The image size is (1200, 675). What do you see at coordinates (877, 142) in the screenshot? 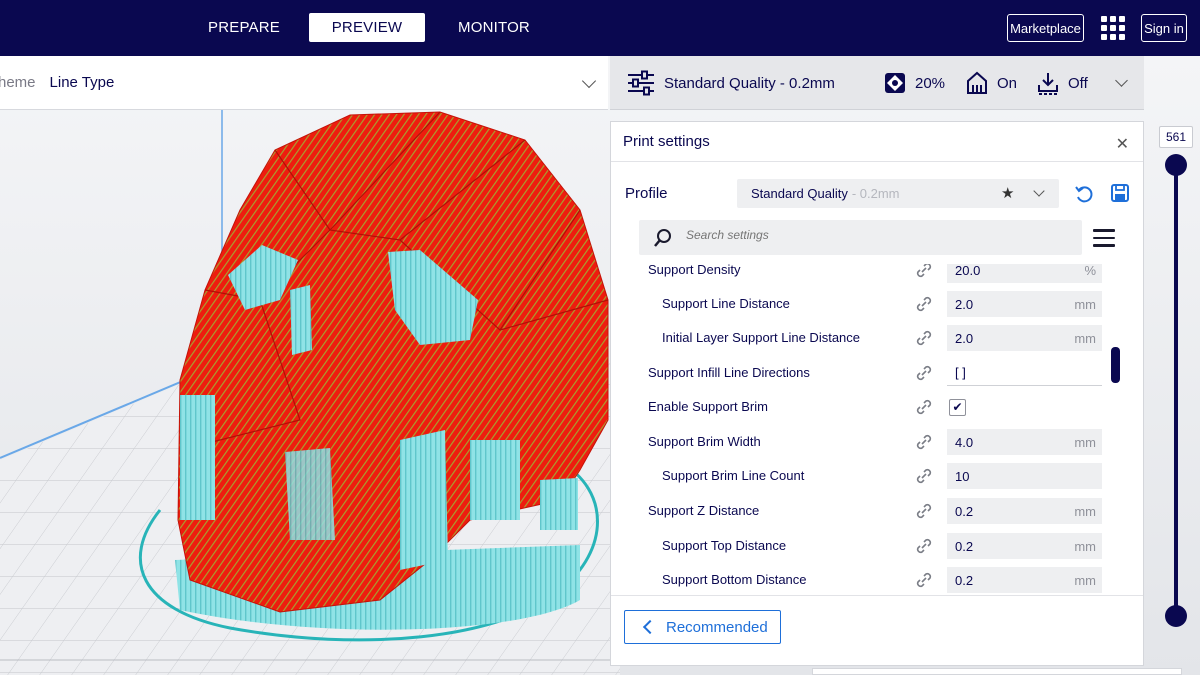
I see `panel-header: Print settings ✕` at bounding box center [877, 142].